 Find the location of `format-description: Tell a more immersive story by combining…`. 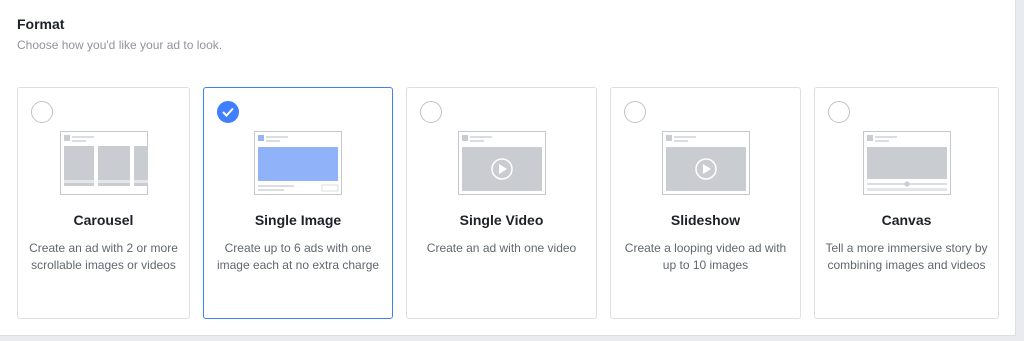

format-description: Tell a more immersive story by combining… is located at coordinates (906, 256).